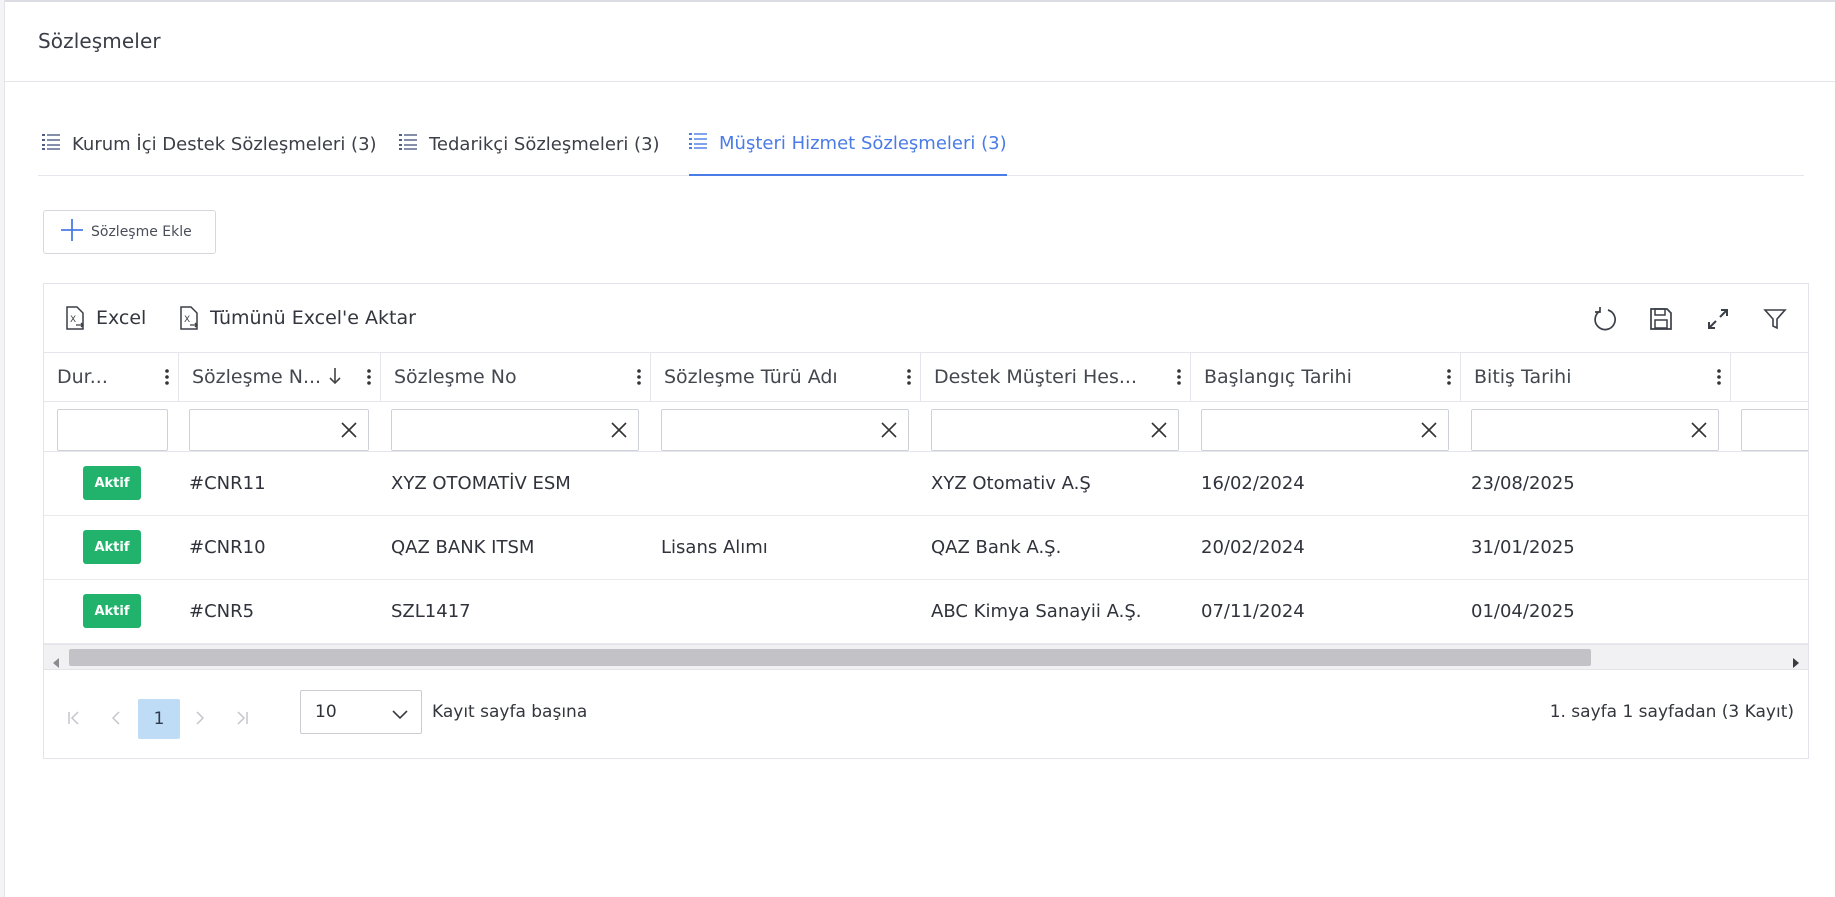 The image size is (1835, 897). Describe the element at coordinates (1253, 611) in the screenshot. I see `cell-start-date: 07/11/2024` at that location.